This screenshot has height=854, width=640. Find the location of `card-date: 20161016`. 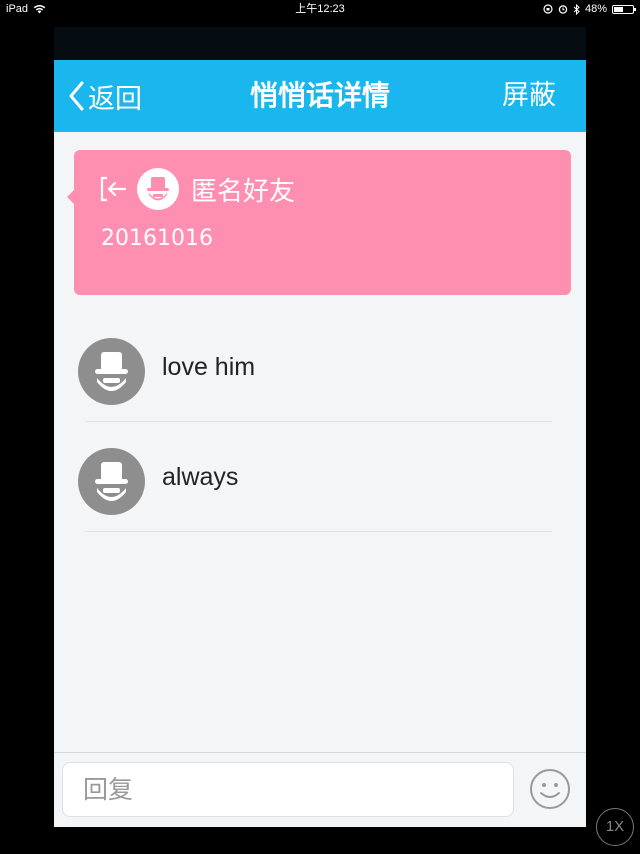

card-date: 20161016 is located at coordinates (157, 238).